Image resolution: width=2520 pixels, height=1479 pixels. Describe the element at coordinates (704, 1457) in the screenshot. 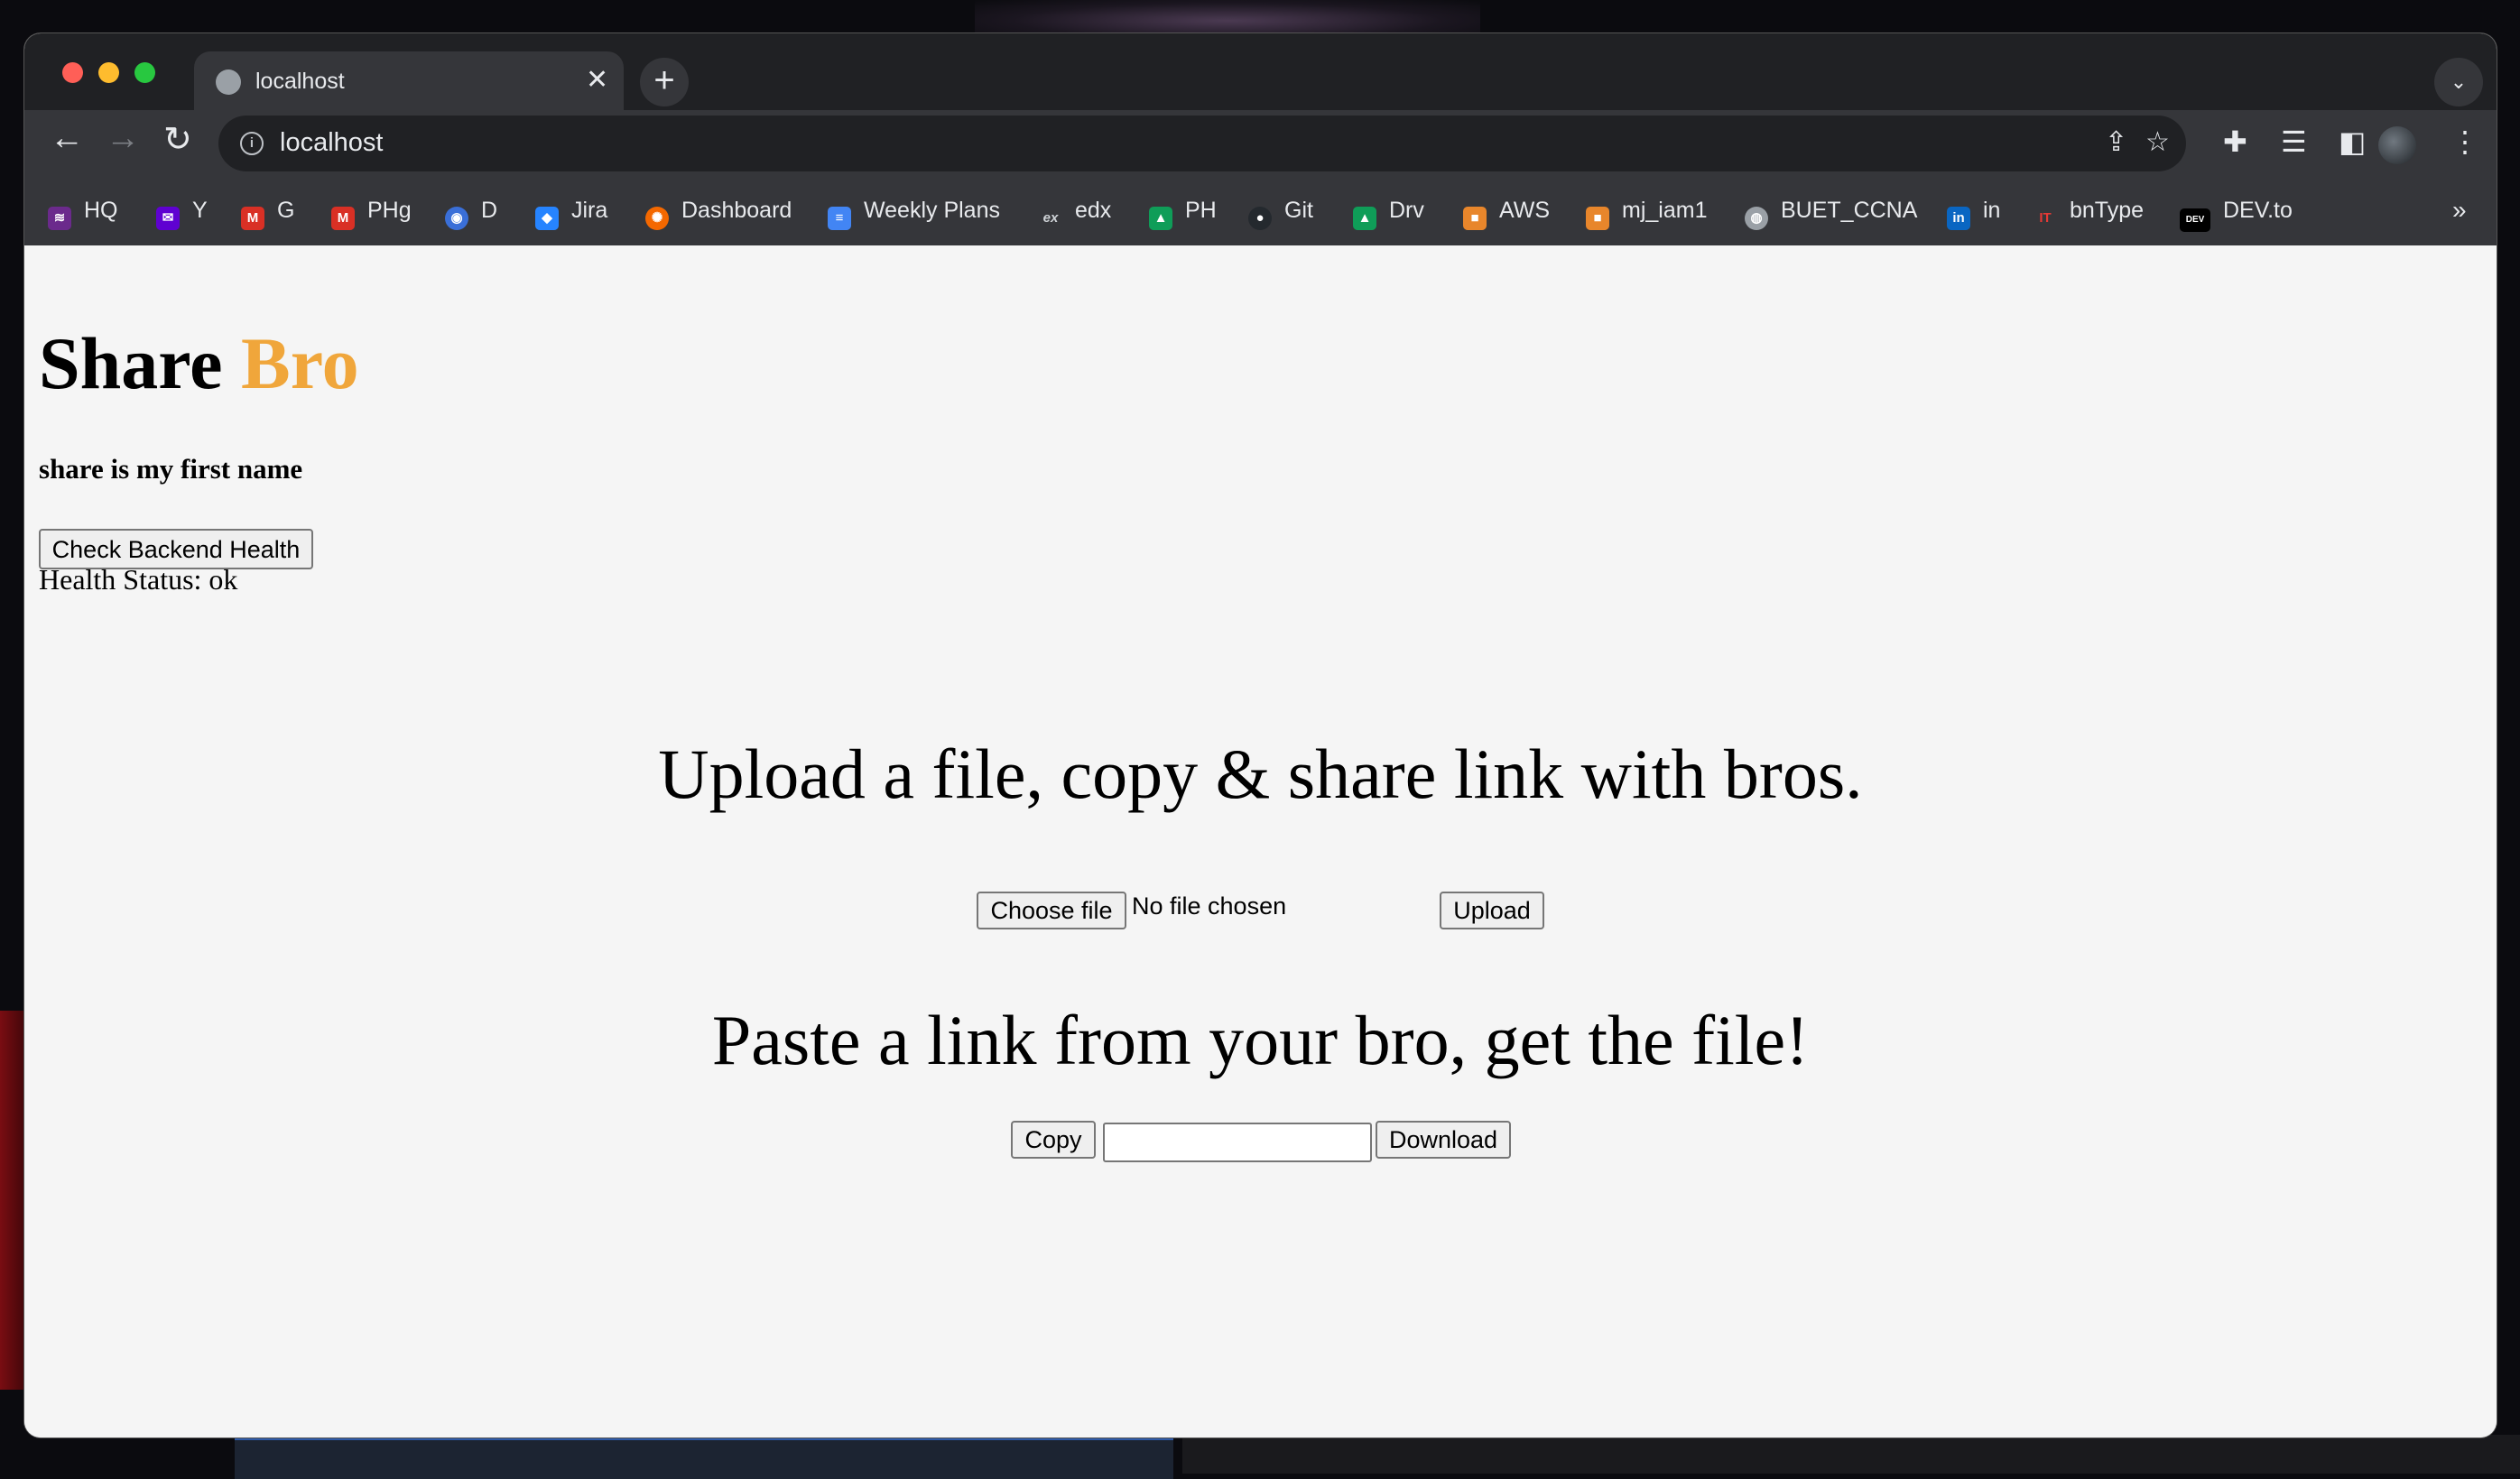

I see `background-window` at that location.